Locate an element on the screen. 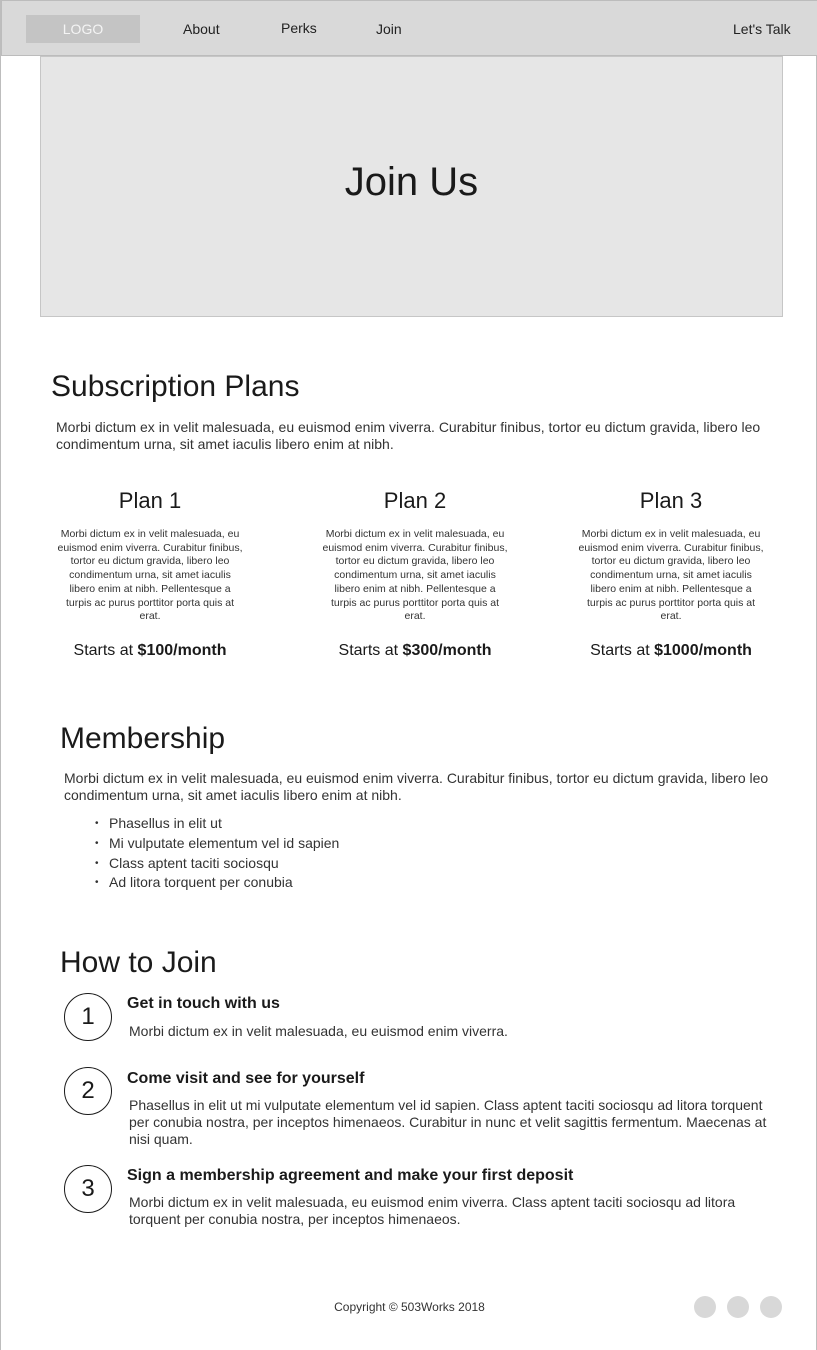 This screenshot has width=817, height=1350. plan-price-value: $300/month is located at coordinates (447, 650).